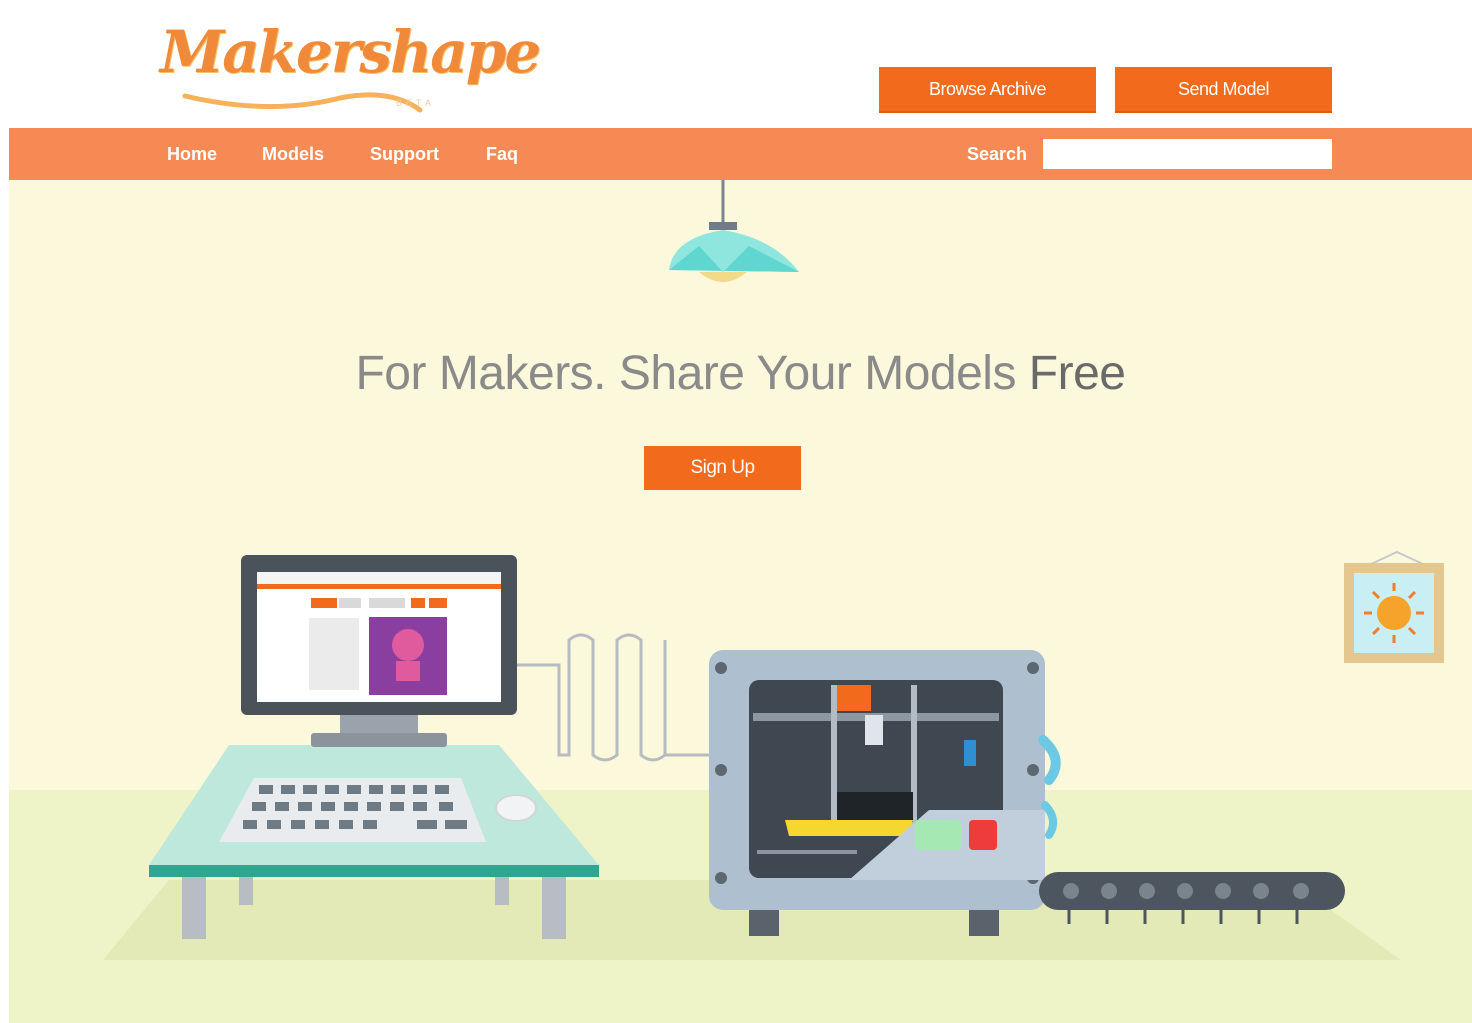  I want to click on nav-item-support: Support, so click(404, 154).